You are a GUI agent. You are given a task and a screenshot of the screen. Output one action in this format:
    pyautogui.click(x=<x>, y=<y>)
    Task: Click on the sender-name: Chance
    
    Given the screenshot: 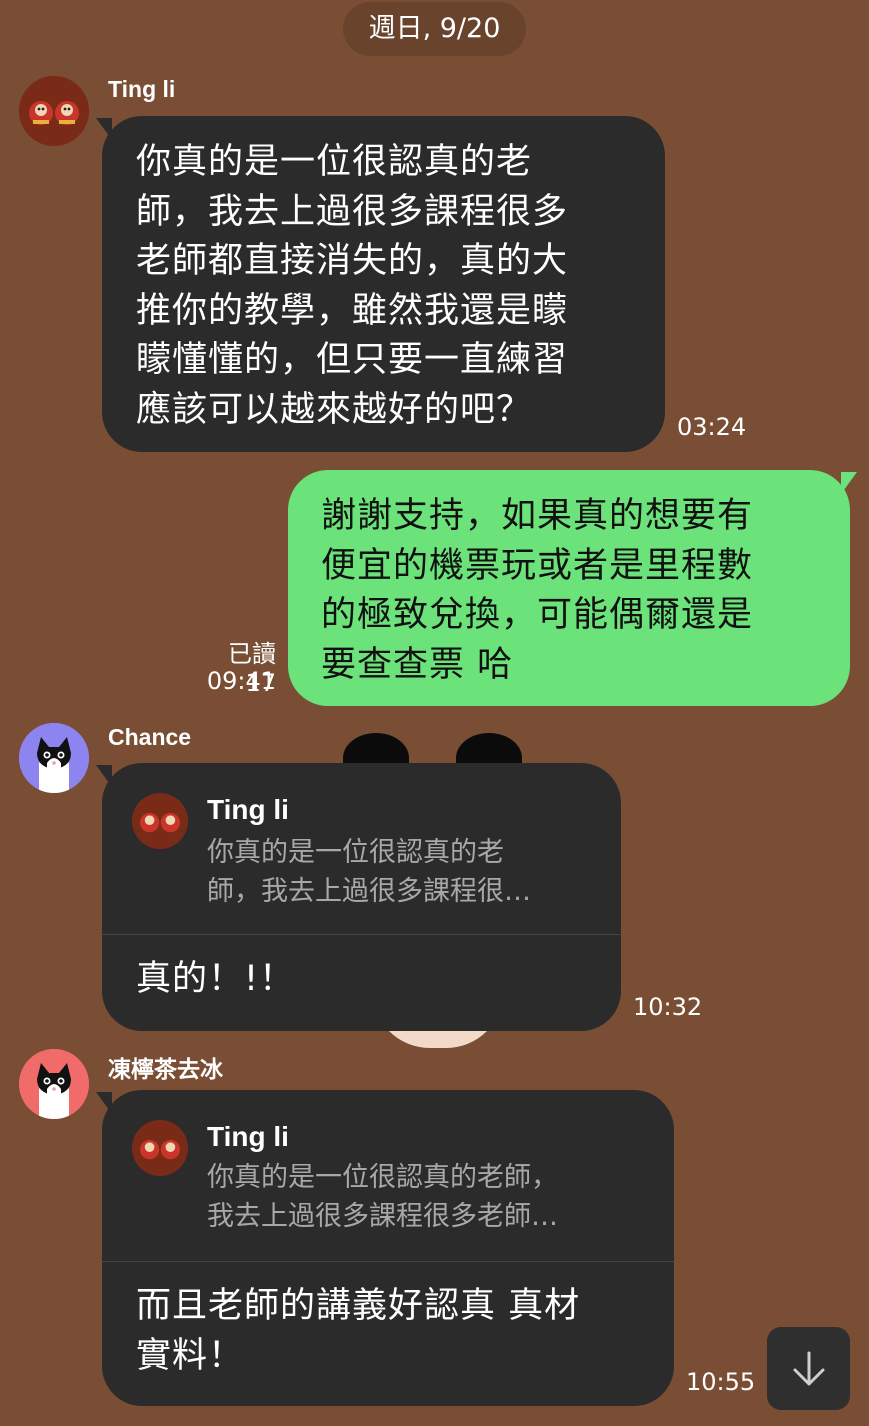 What is the action you would take?
    pyautogui.click(x=150, y=737)
    